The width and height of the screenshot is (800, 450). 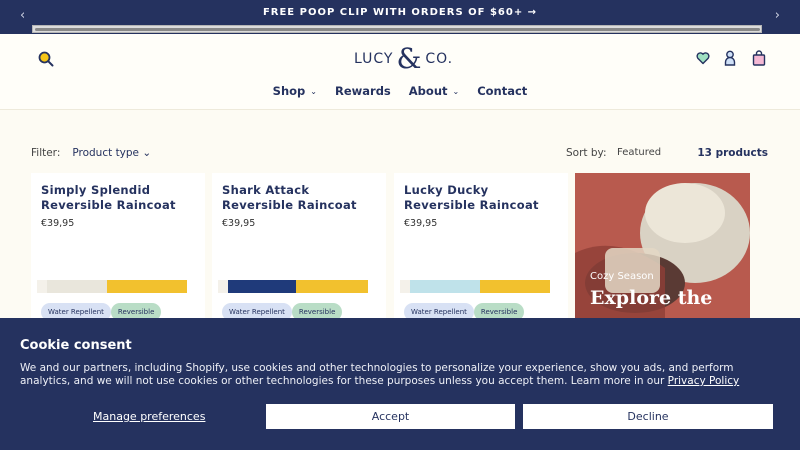 I want to click on product-title: Lucky Ducky Reversible Raincoat, so click(x=483, y=198).